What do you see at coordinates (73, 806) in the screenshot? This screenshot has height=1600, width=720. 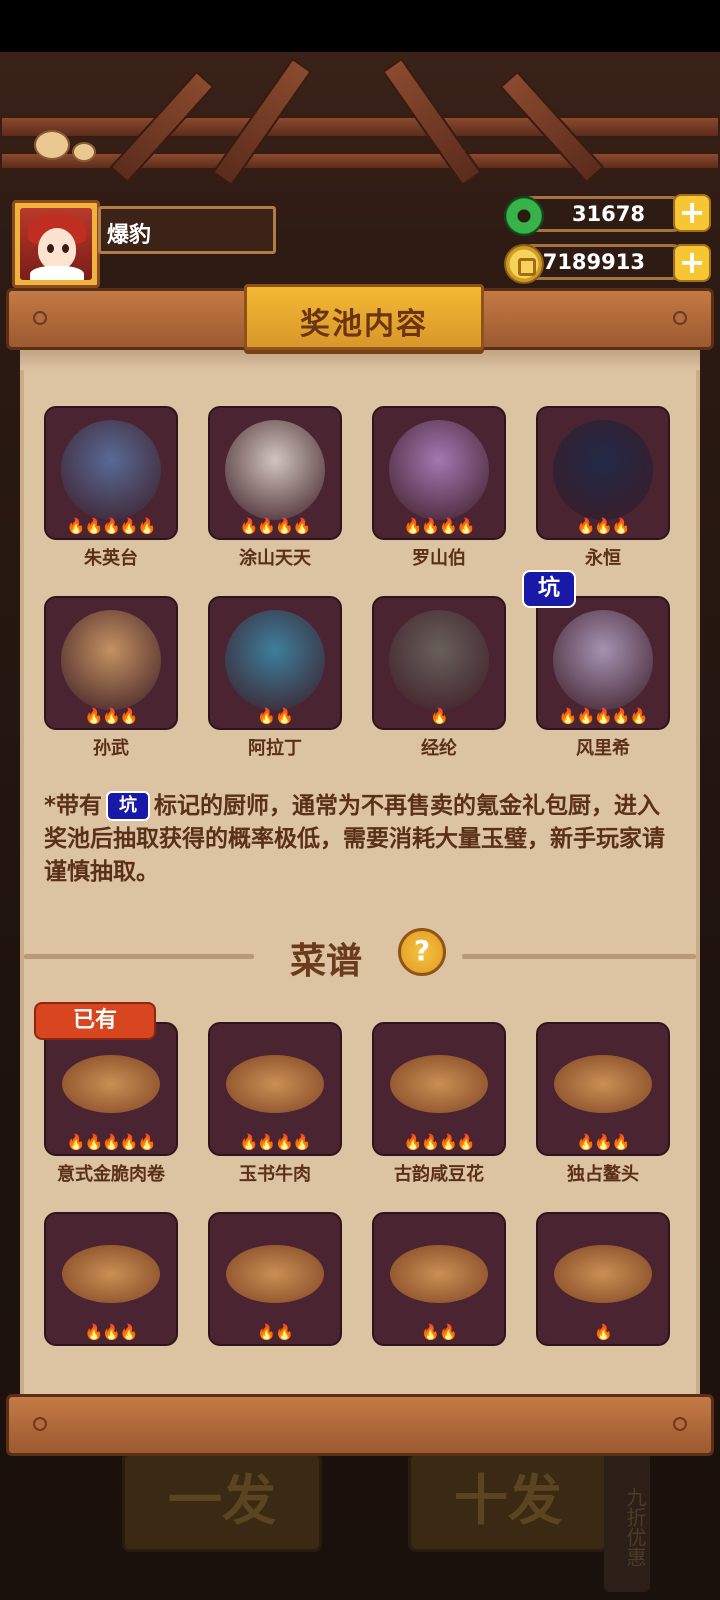 I see `note-prefix: *带有` at bounding box center [73, 806].